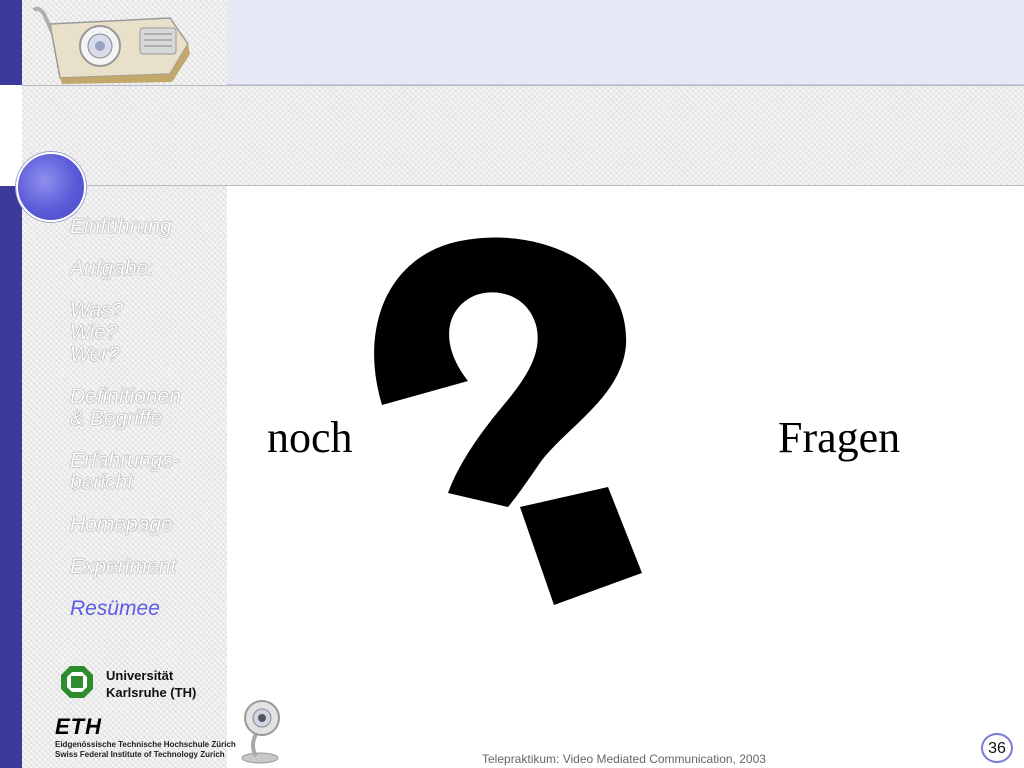  I want to click on decorative-circle, so click(51, 187).